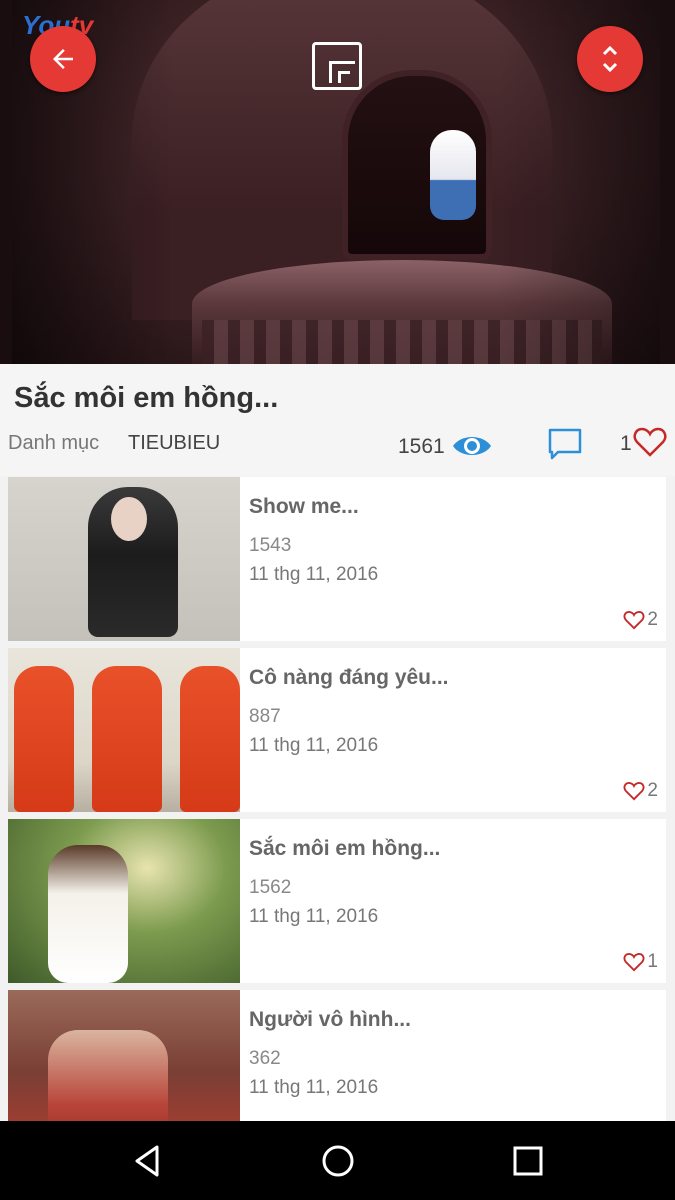 This screenshot has height=1200, width=675. I want to click on system-nav-bar, so click(337, 1160).